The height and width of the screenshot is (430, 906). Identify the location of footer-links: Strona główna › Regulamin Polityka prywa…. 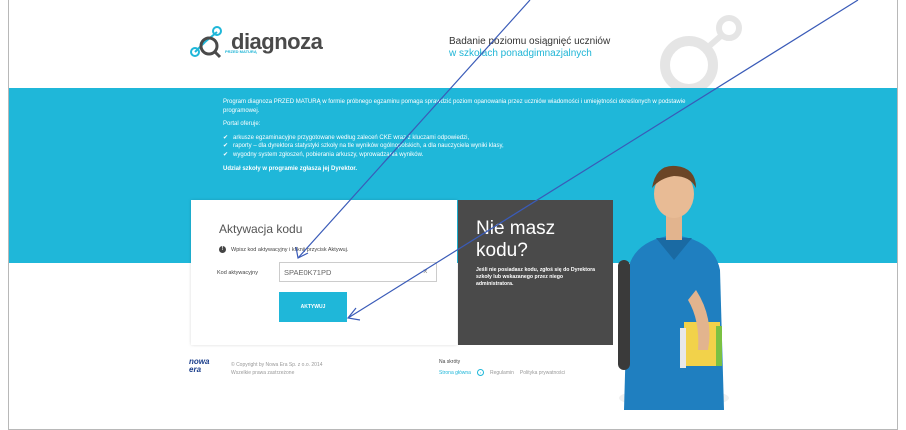
(502, 372).